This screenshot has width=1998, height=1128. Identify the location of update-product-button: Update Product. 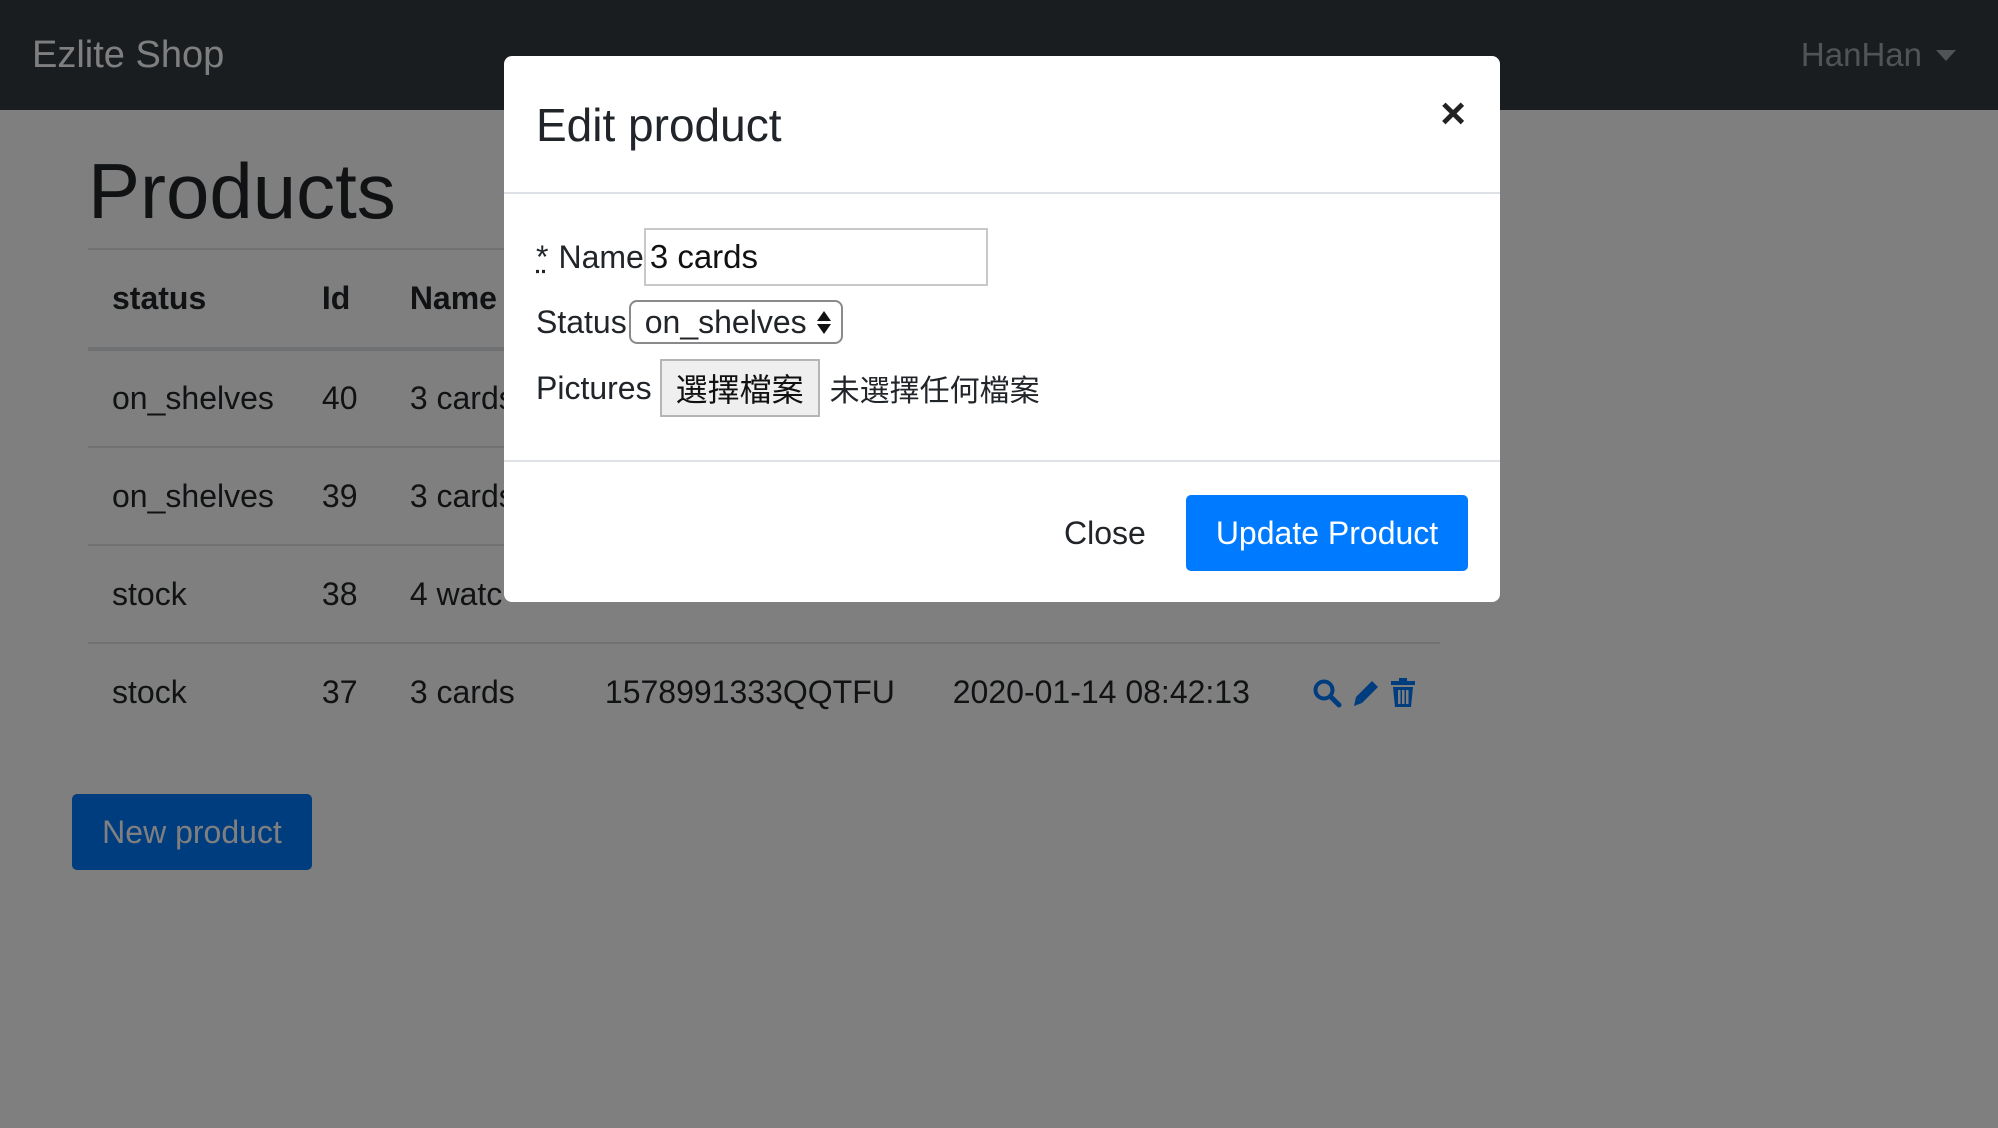
(1327, 533).